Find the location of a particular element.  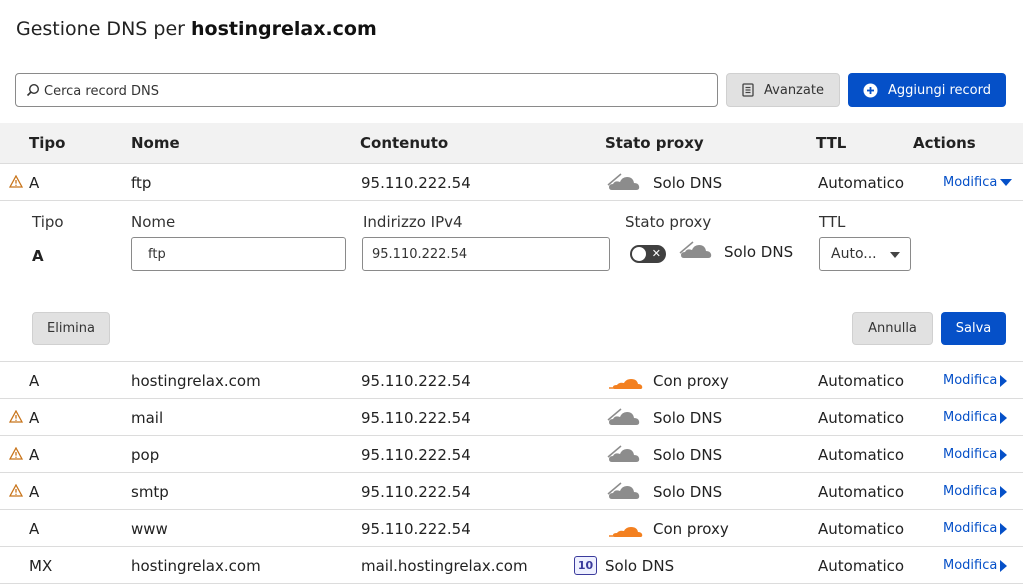

page-title-domain: hostingrelax.com is located at coordinates (284, 29).